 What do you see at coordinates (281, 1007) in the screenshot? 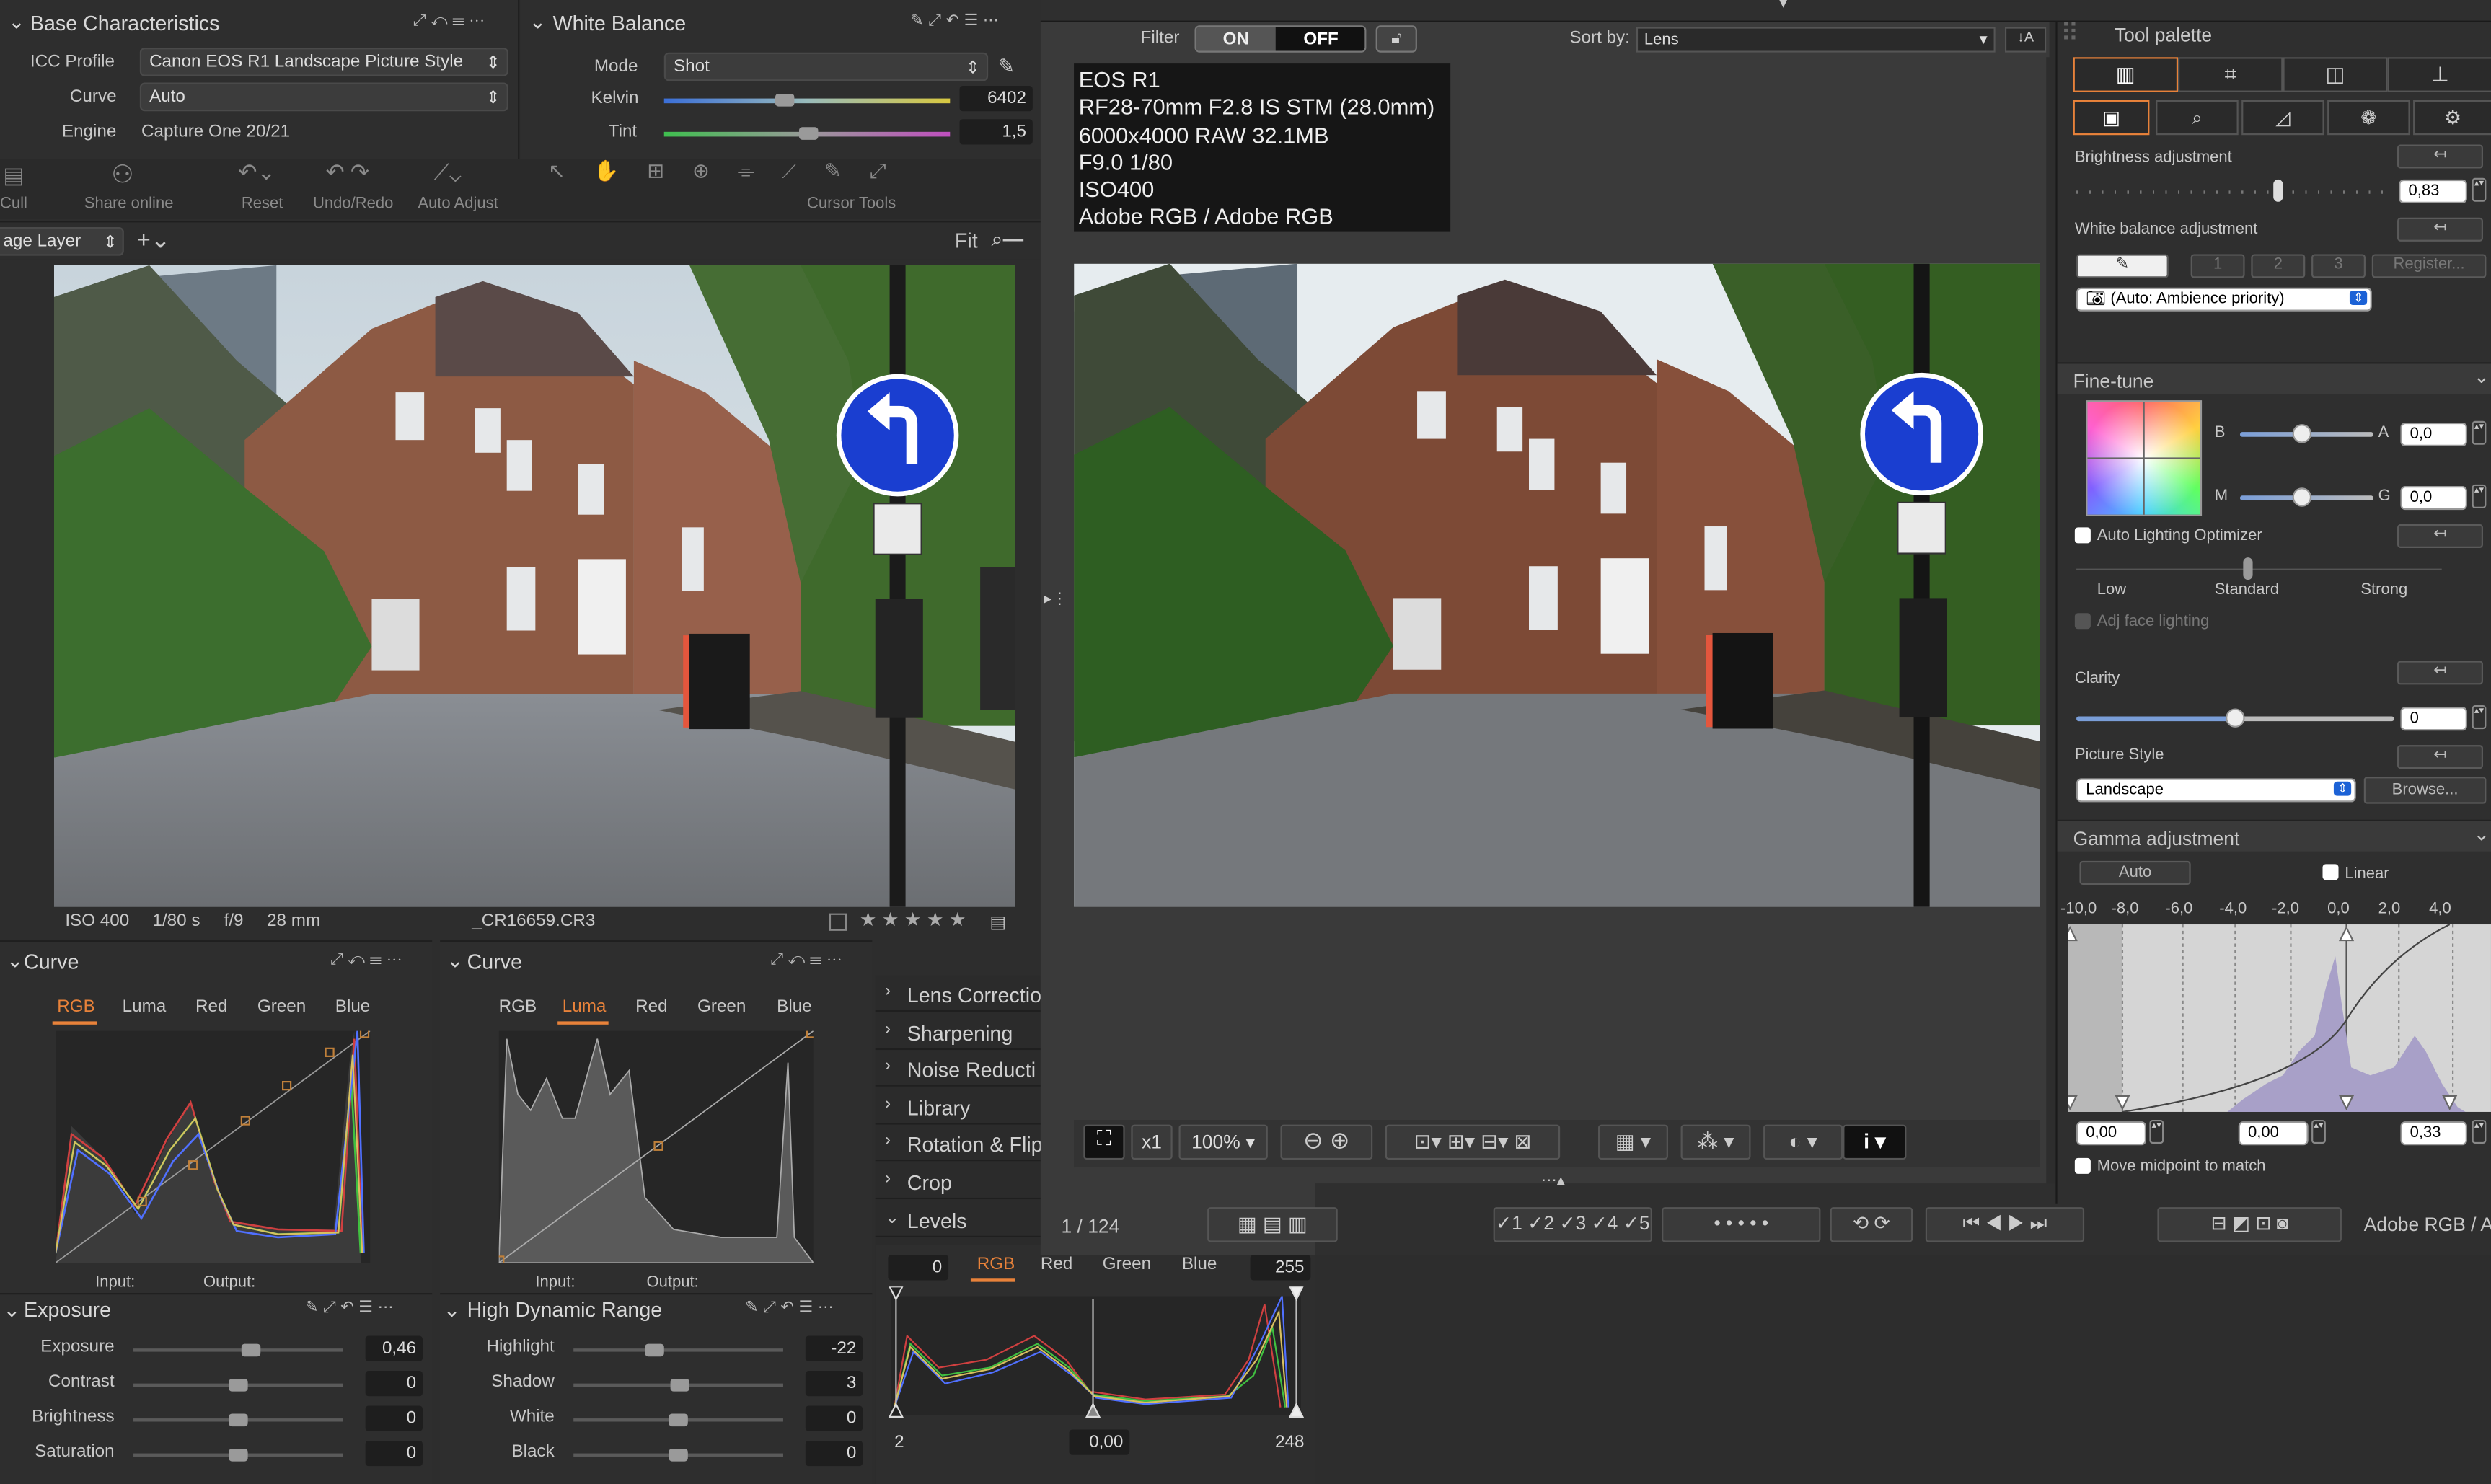
I see `tab-green: Green` at bounding box center [281, 1007].